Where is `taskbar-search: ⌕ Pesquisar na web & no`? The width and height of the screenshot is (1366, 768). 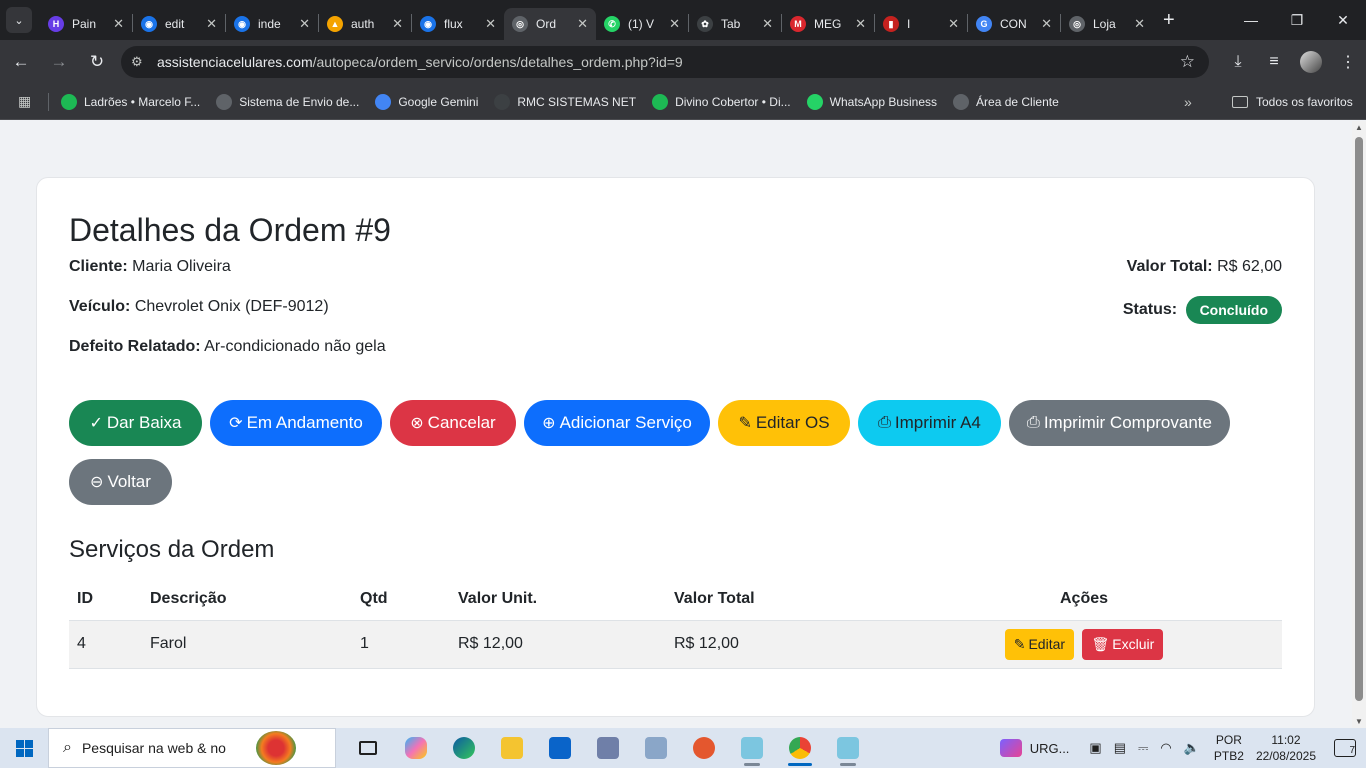 taskbar-search: ⌕ Pesquisar na web & no is located at coordinates (192, 748).